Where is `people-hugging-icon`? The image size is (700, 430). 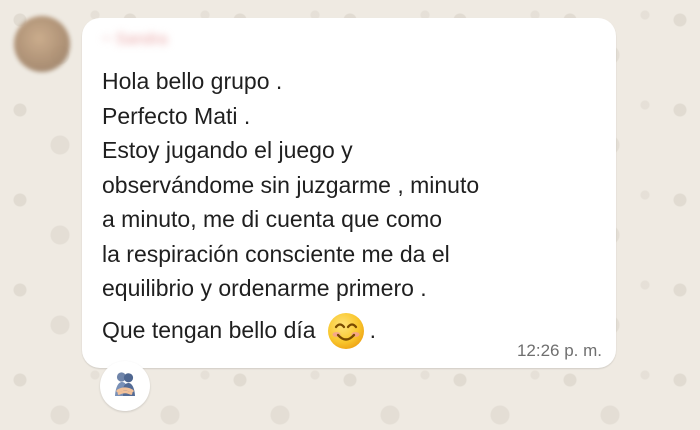 people-hugging-icon is located at coordinates (125, 386).